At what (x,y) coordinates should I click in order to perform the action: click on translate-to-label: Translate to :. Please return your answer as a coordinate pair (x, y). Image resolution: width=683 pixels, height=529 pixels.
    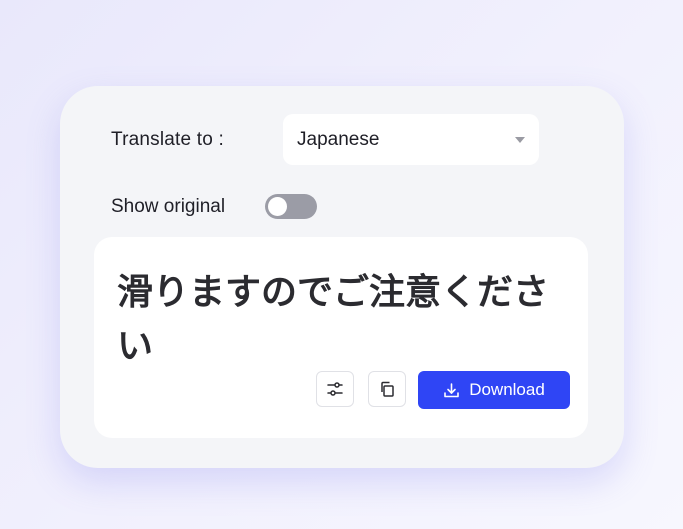
    Looking at the image, I should click on (167, 139).